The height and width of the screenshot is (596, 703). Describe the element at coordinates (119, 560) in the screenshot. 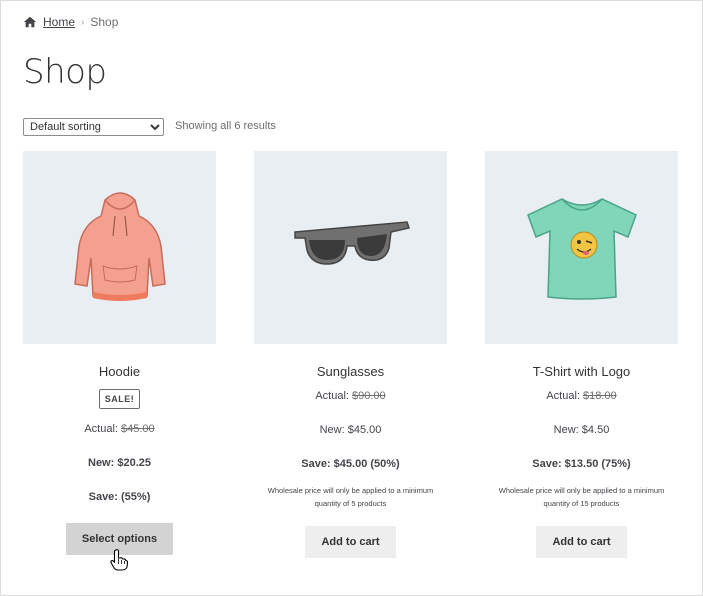

I see `hand-pointer-icon` at that location.